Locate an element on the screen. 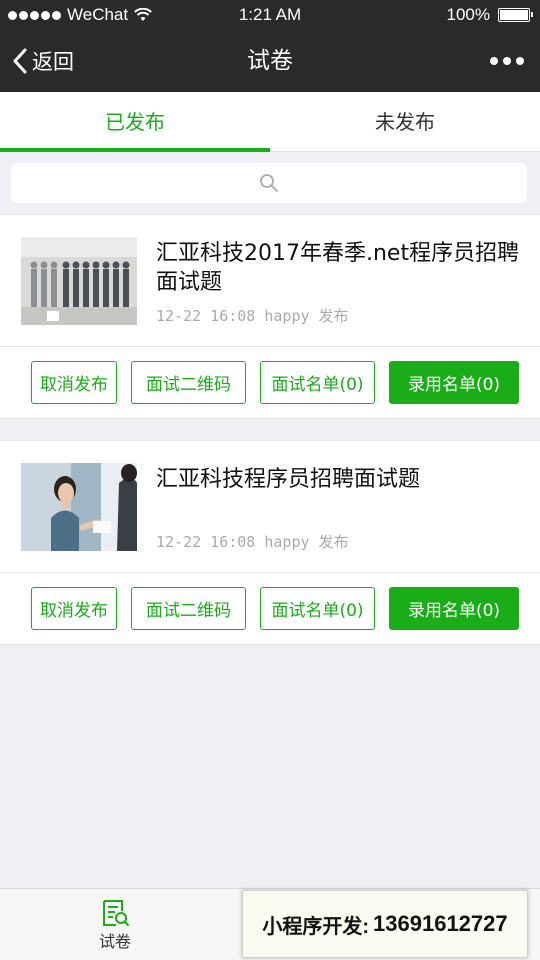  promo-banner: 小程序开发: 13691612727 is located at coordinates (385, 924).